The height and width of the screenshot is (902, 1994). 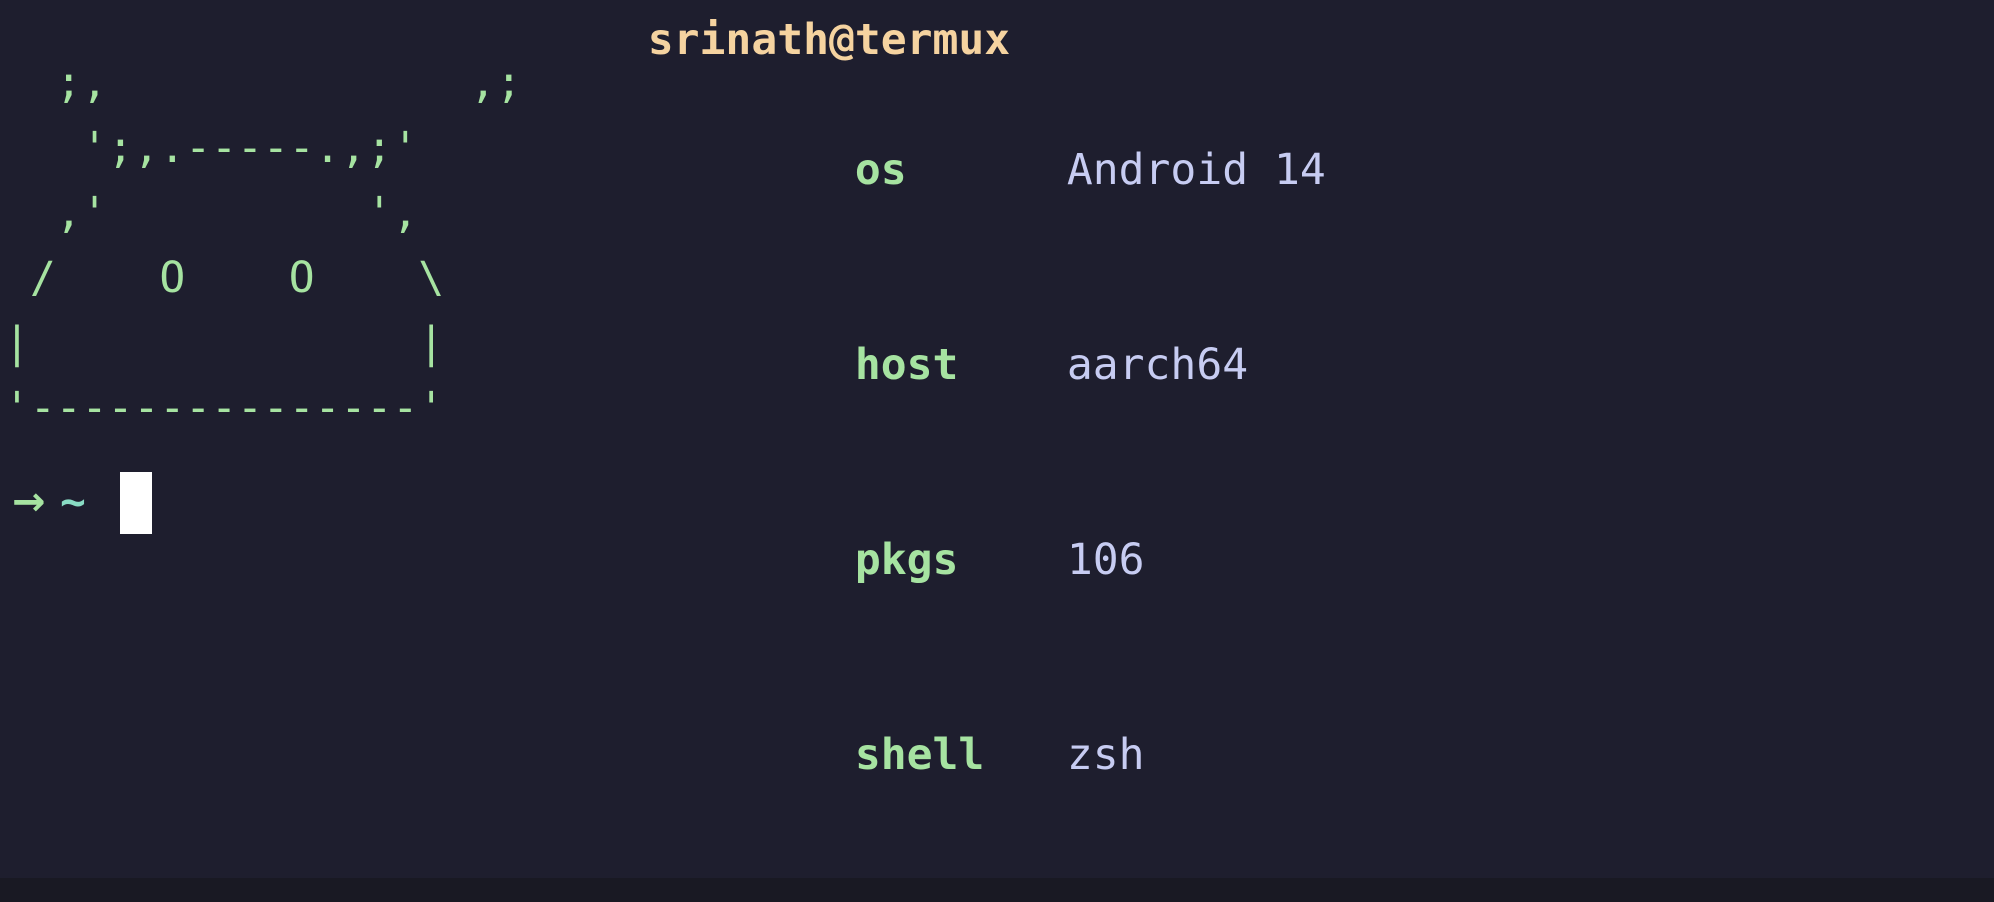 I want to click on info-key-shell: shell, so click(x=919, y=755).